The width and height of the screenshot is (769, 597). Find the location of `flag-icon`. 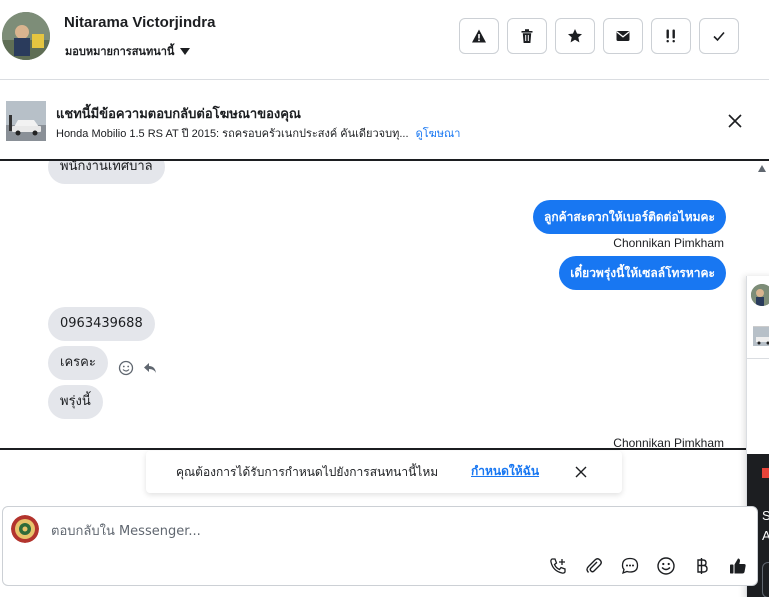

flag-icon is located at coordinates (765, 473).